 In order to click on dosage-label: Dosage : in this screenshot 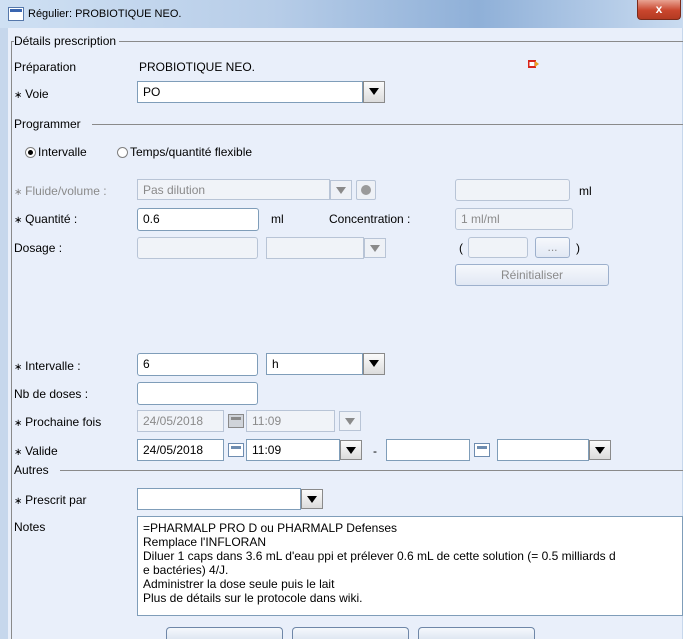, I will do `click(38, 248)`.